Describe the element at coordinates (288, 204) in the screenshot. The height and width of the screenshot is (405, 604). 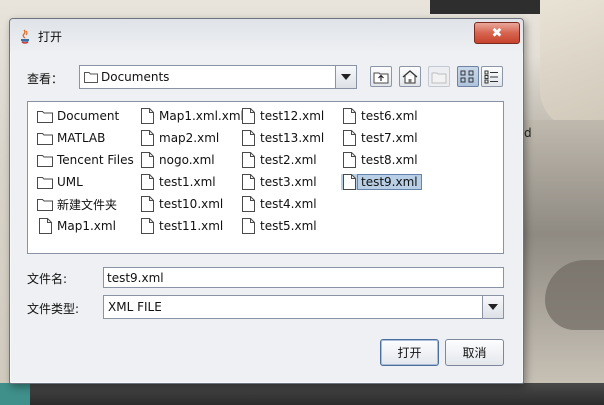
I see `file-name: test4.xml` at that location.